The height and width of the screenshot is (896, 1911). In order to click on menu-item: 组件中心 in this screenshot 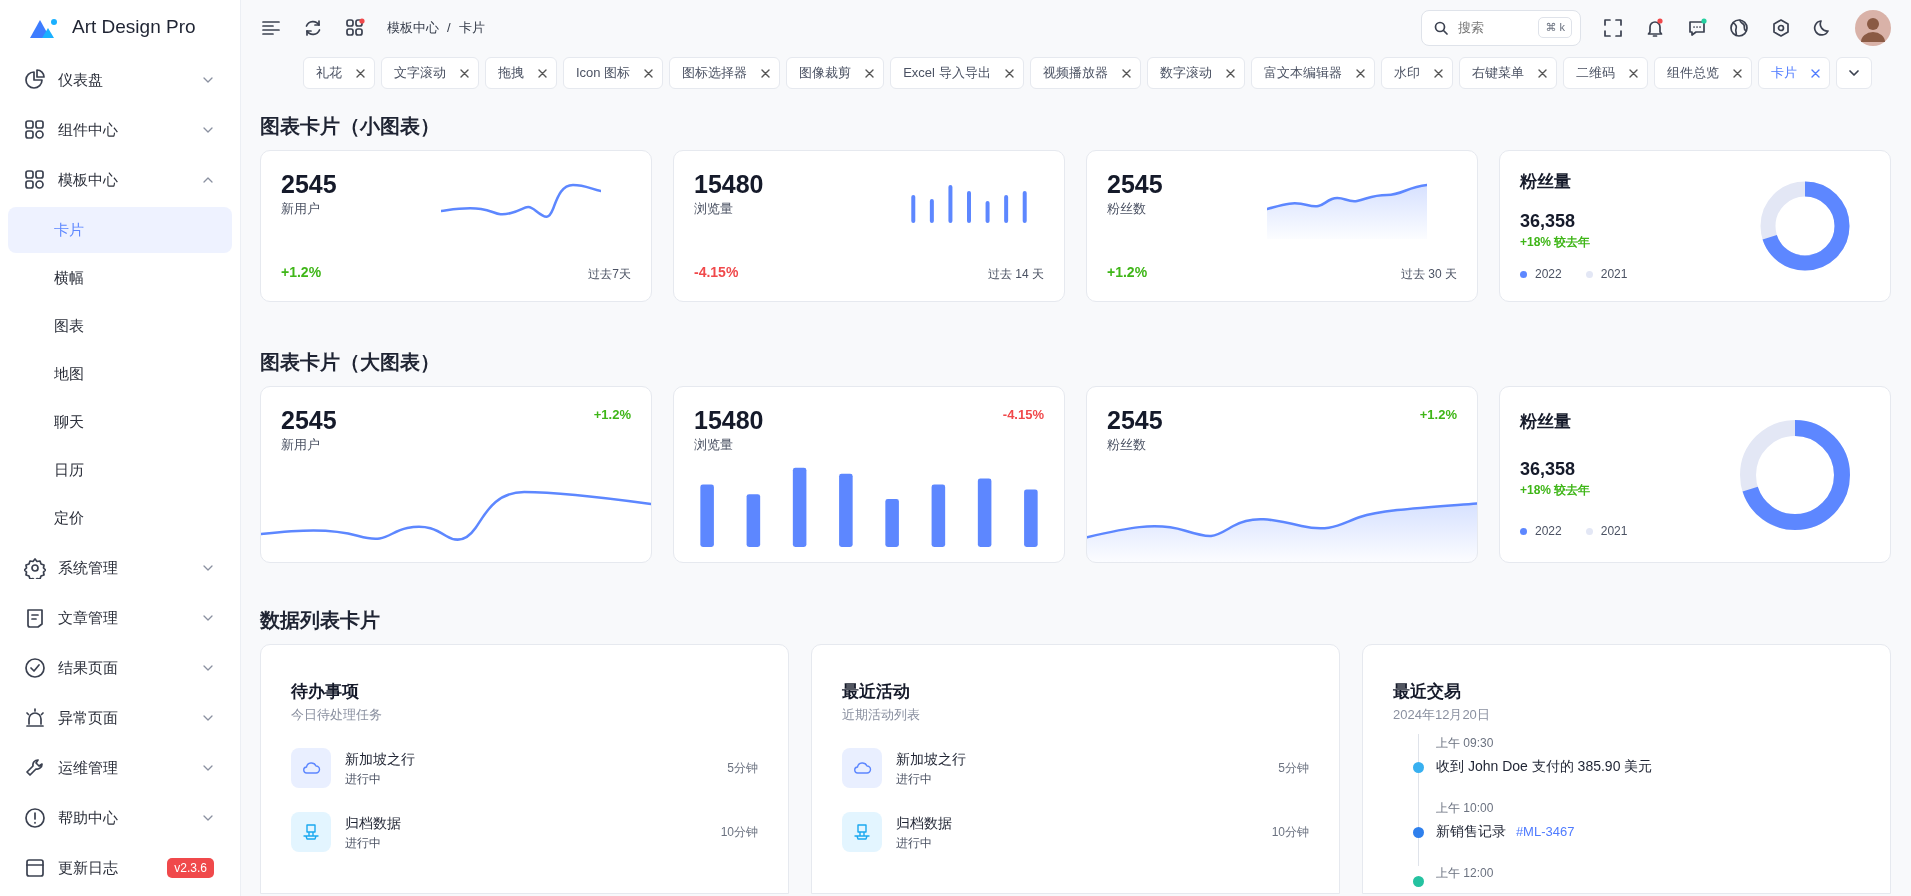, I will do `click(120, 130)`.